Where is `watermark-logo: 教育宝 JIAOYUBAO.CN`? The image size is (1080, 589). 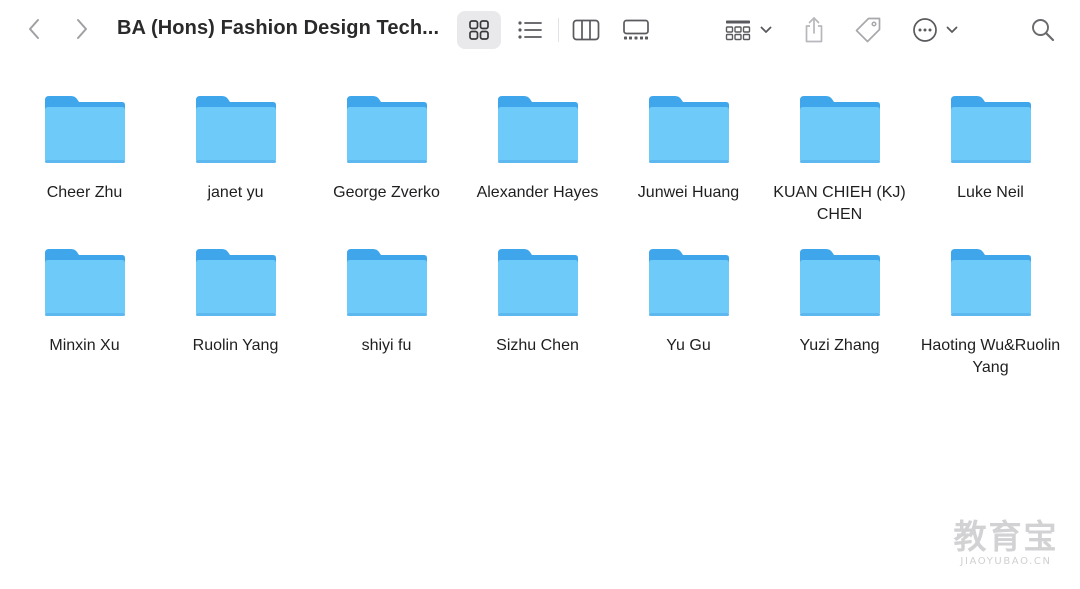 watermark-logo: 教育宝 JIAOYUBAO.CN is located at coordinates (1006, 542).